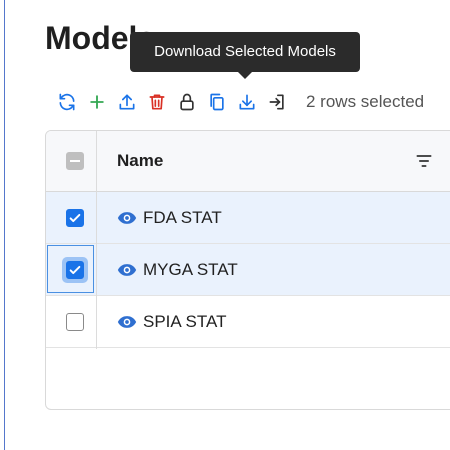 This screenshot has height=450, width=450. I want to click on name-cell: MYGA STAT, so click(177, 270).